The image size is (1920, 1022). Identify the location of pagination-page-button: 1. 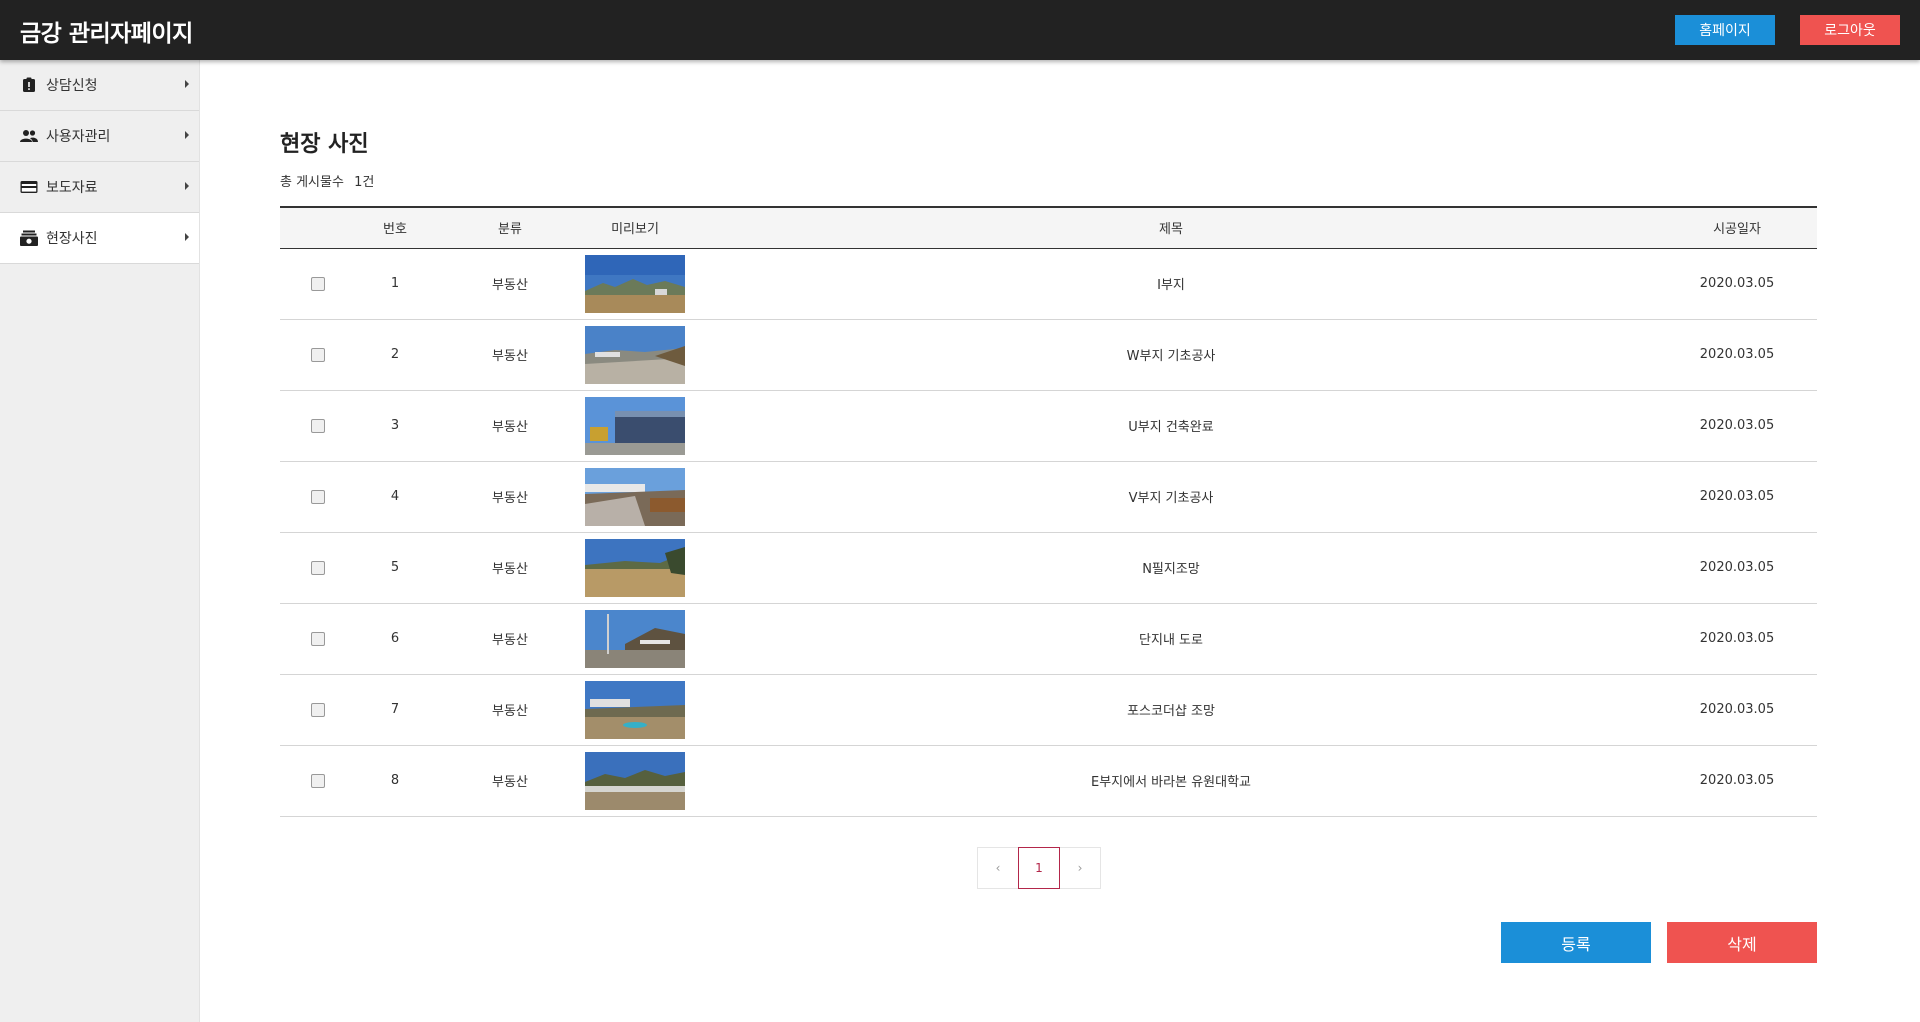
(1039, 868).